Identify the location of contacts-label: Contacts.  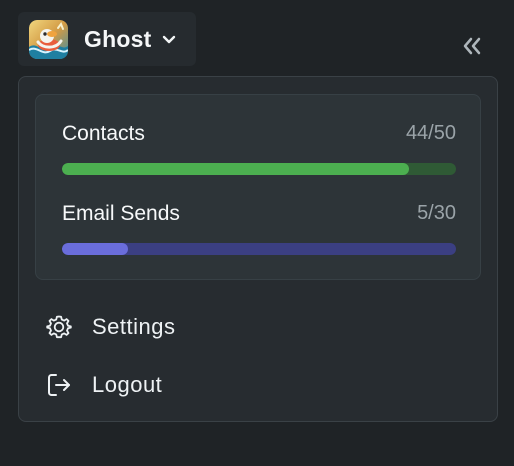
(103, 133).